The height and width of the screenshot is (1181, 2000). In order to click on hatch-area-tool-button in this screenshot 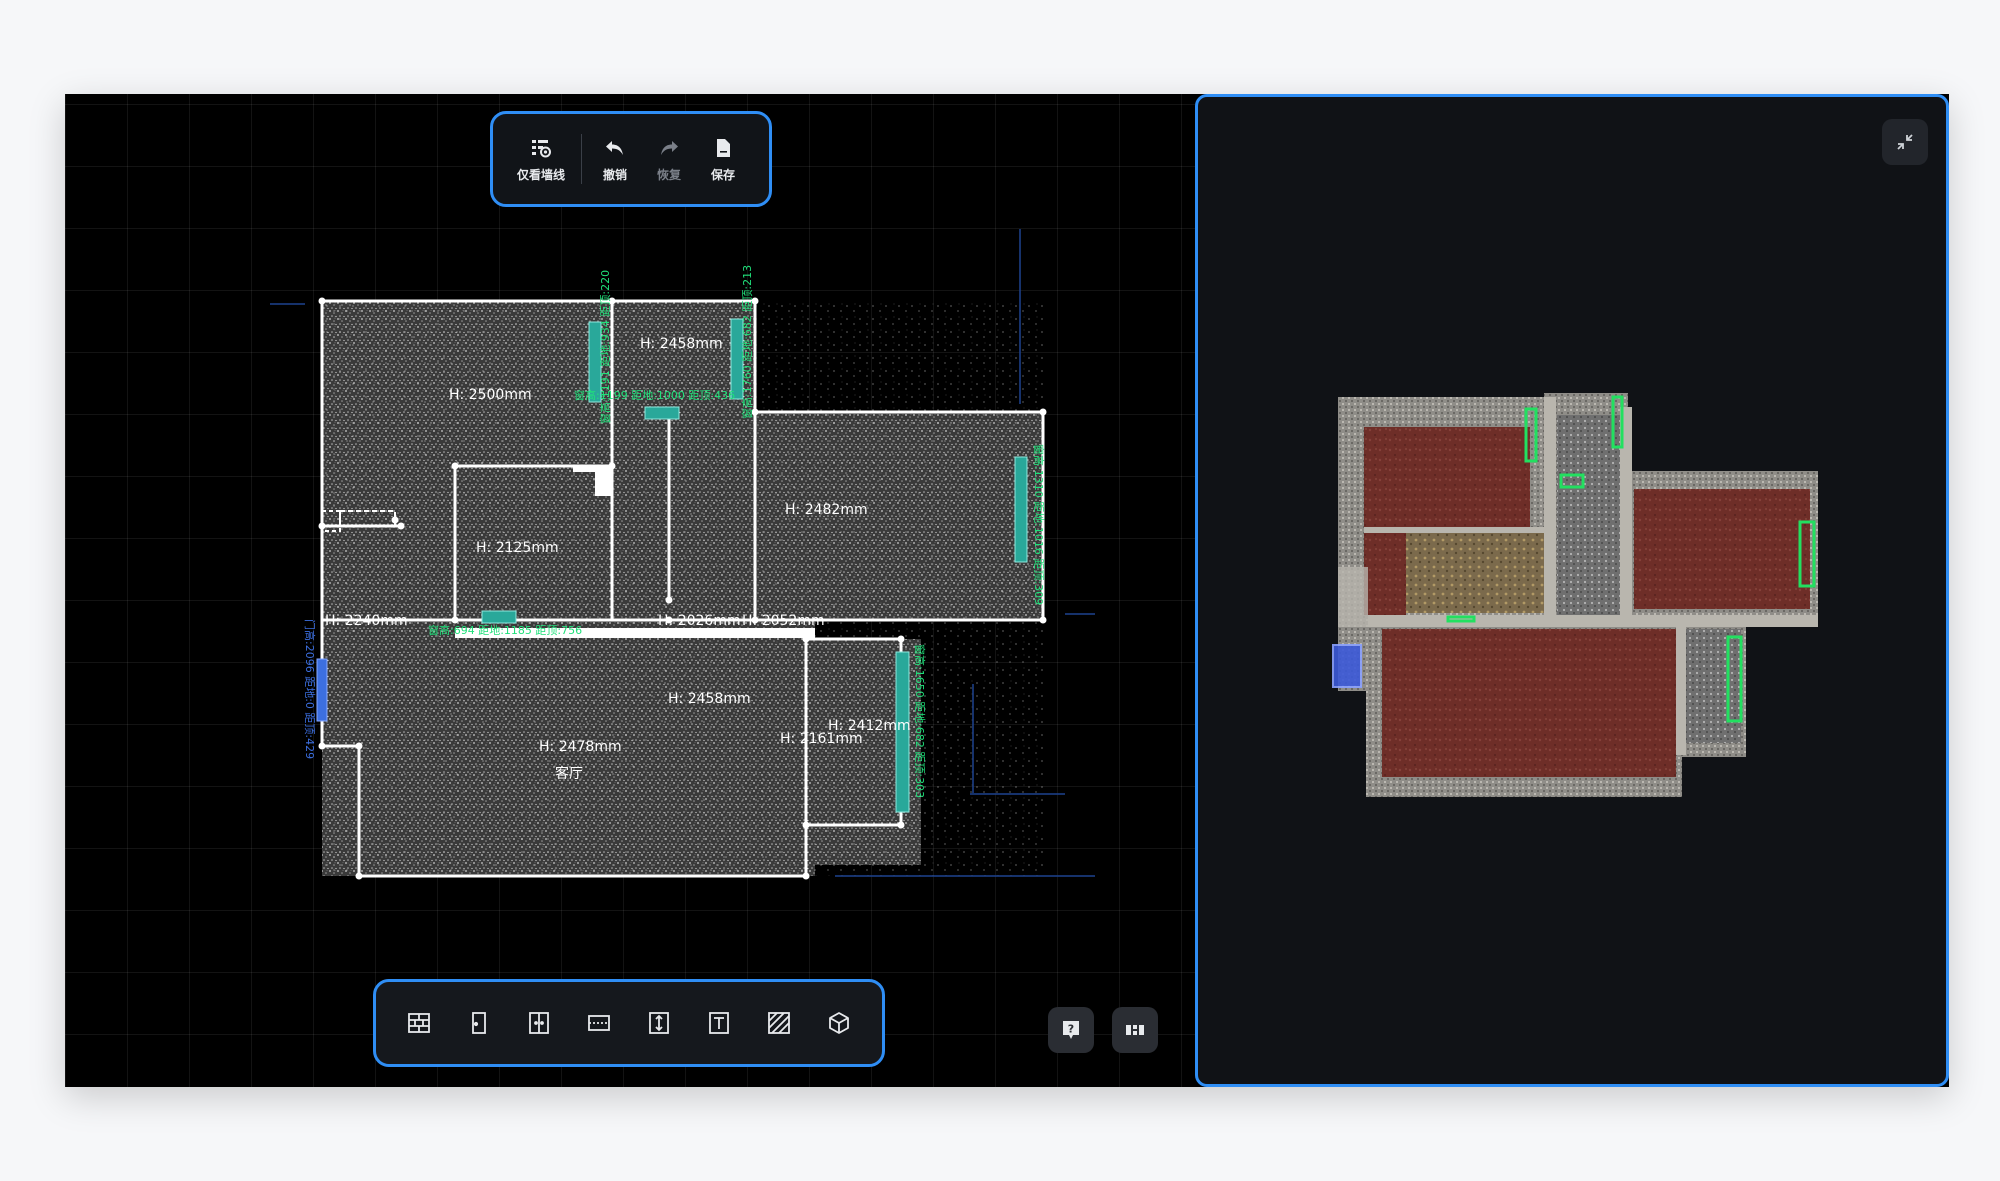, I will do `click(779, 1023)`.